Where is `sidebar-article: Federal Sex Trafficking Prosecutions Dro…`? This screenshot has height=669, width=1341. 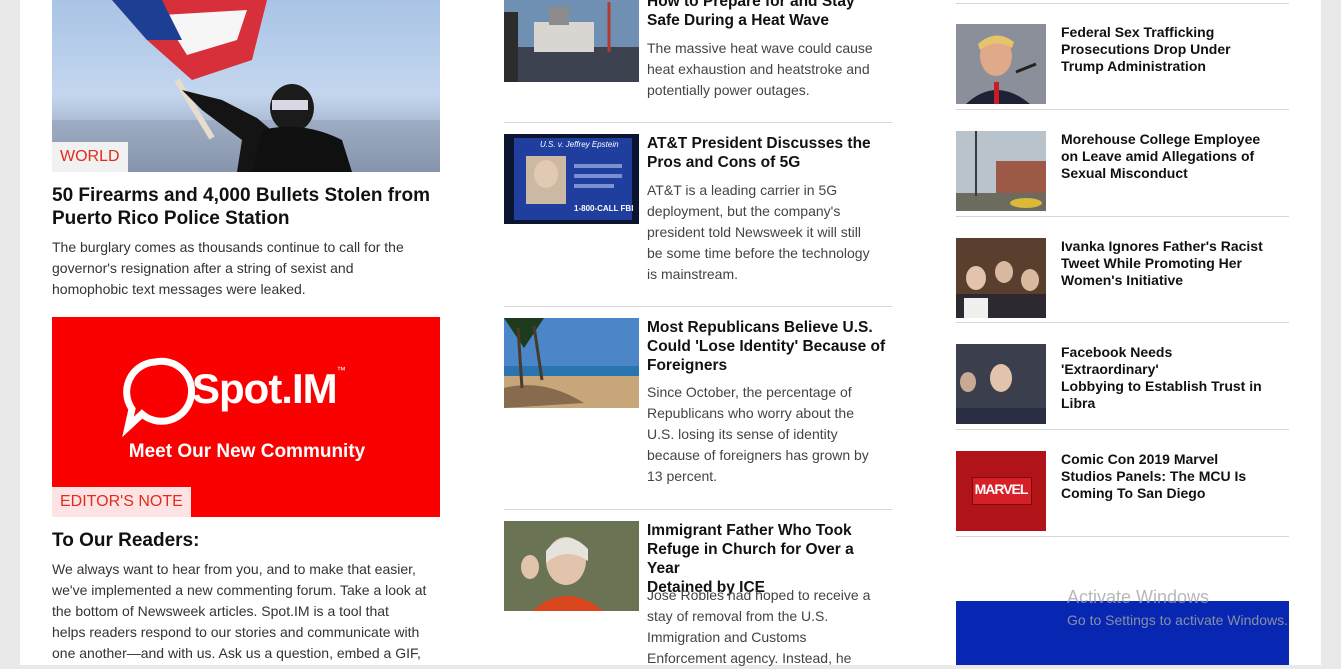 sidebar-article: Federal Sex Trafficking Prosecutions Dro… is located at coordinates (1122, 69).